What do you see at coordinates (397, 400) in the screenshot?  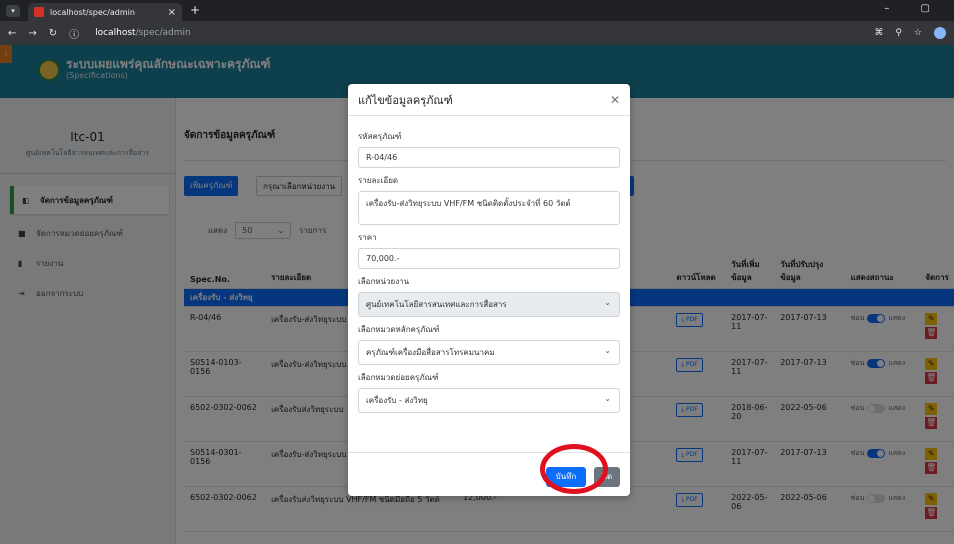 I see `subcat-select-value: เครื่องรับ - ส่งวิทยุ` at bounding box center [397, 400].